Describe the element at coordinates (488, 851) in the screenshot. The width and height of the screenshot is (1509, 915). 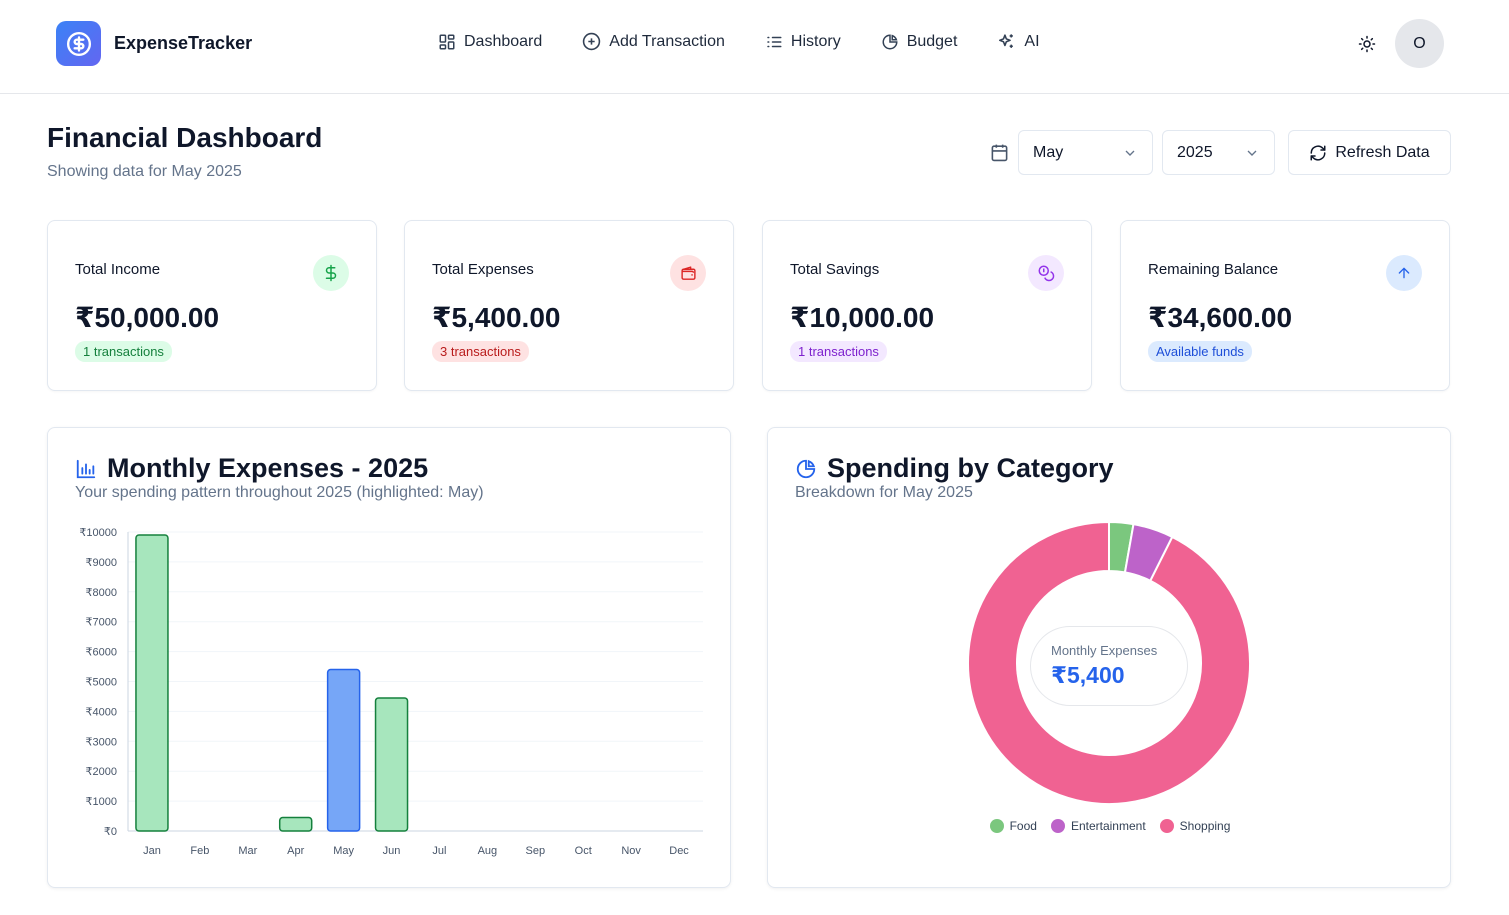
I see `x-tick-label: Aug` at that location.